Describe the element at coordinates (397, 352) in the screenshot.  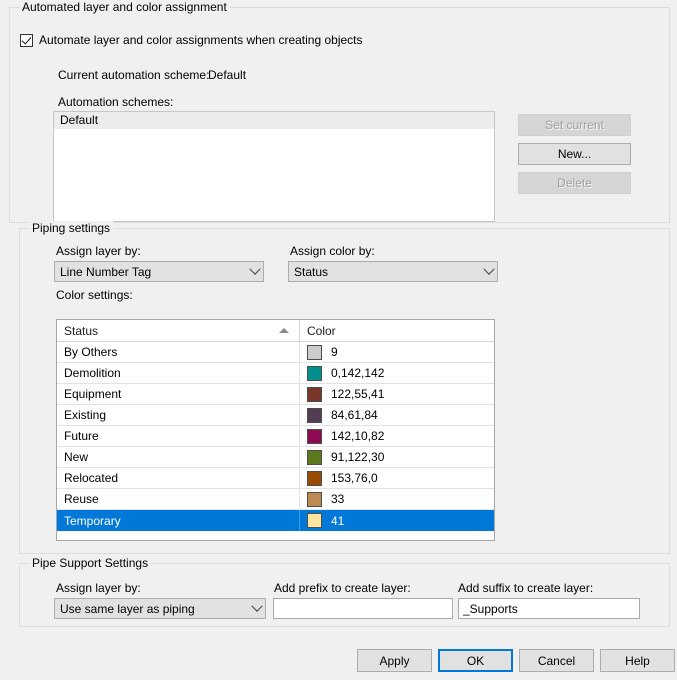
I see `cell-color: 9` at that location.